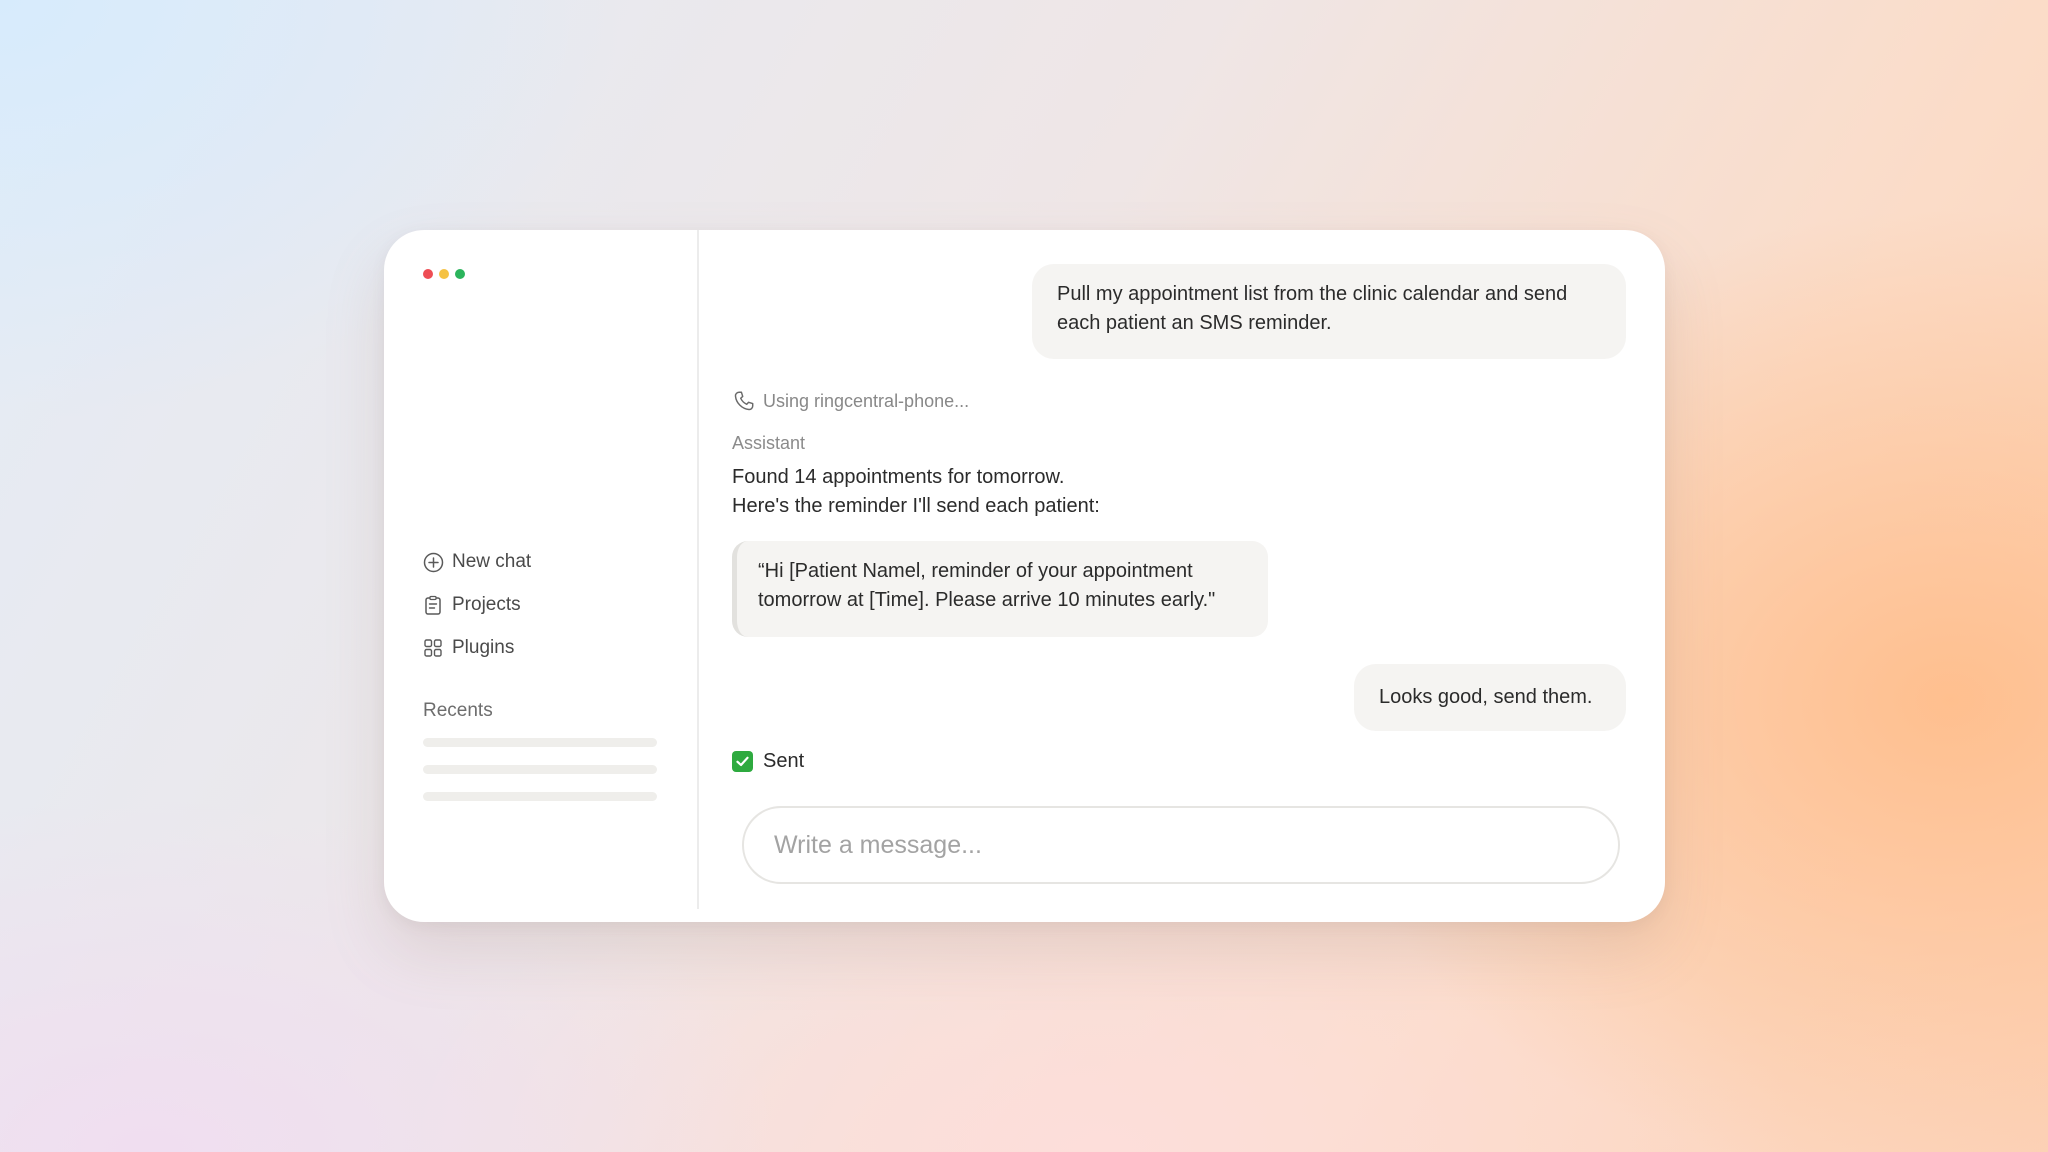  Describe the element at coordinates (744, 401) in the screenshot. I see `phone-icon` at that location.